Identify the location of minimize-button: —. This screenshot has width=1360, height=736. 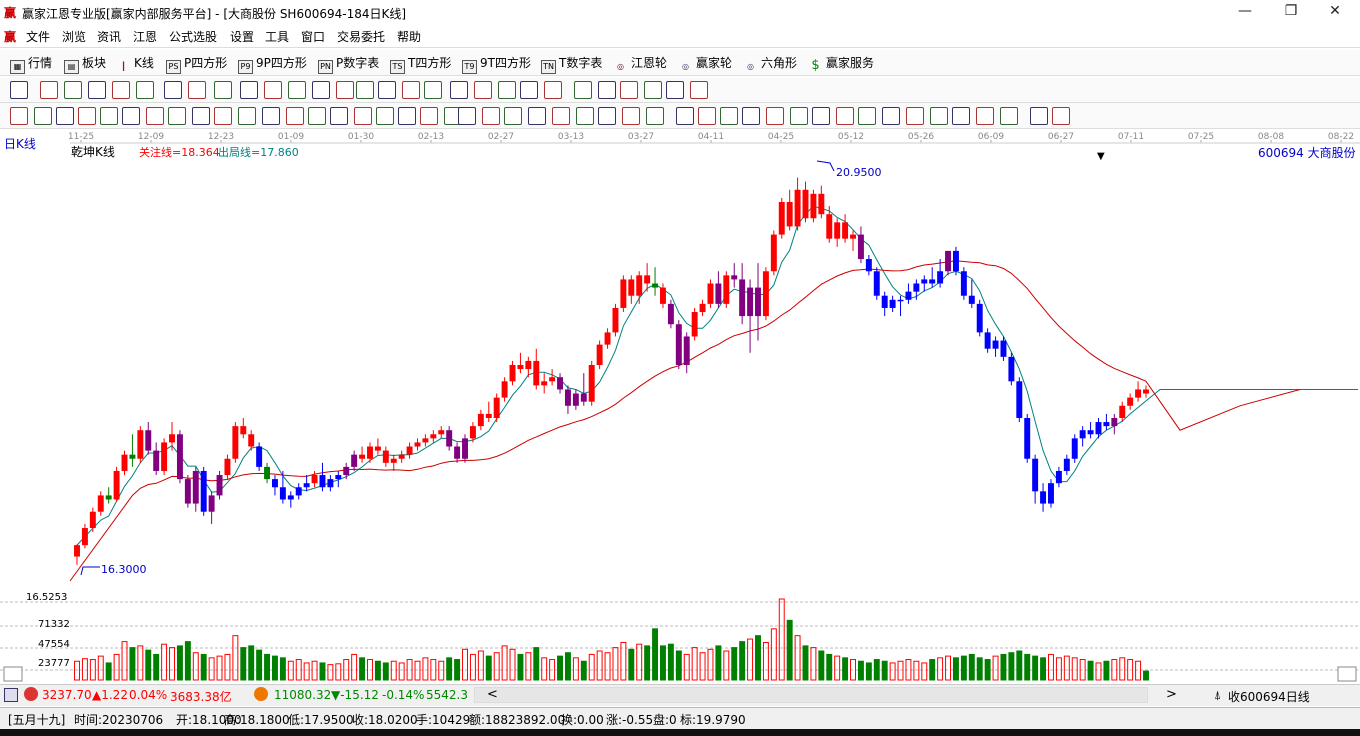
(1245, 12).